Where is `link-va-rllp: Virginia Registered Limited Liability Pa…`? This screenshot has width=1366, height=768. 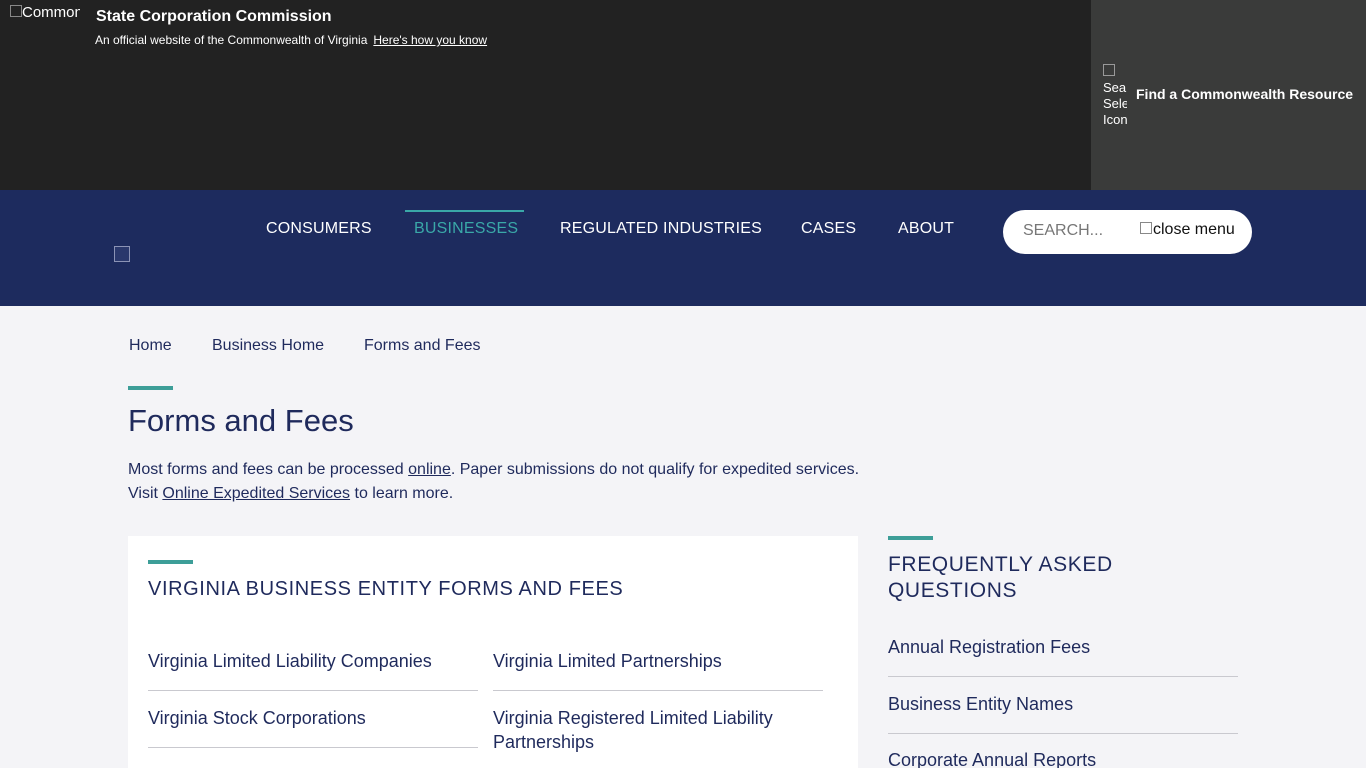 link-va-rllp: Virginia Registered Limited Liability Pa… is located at coordinates (658, 730).